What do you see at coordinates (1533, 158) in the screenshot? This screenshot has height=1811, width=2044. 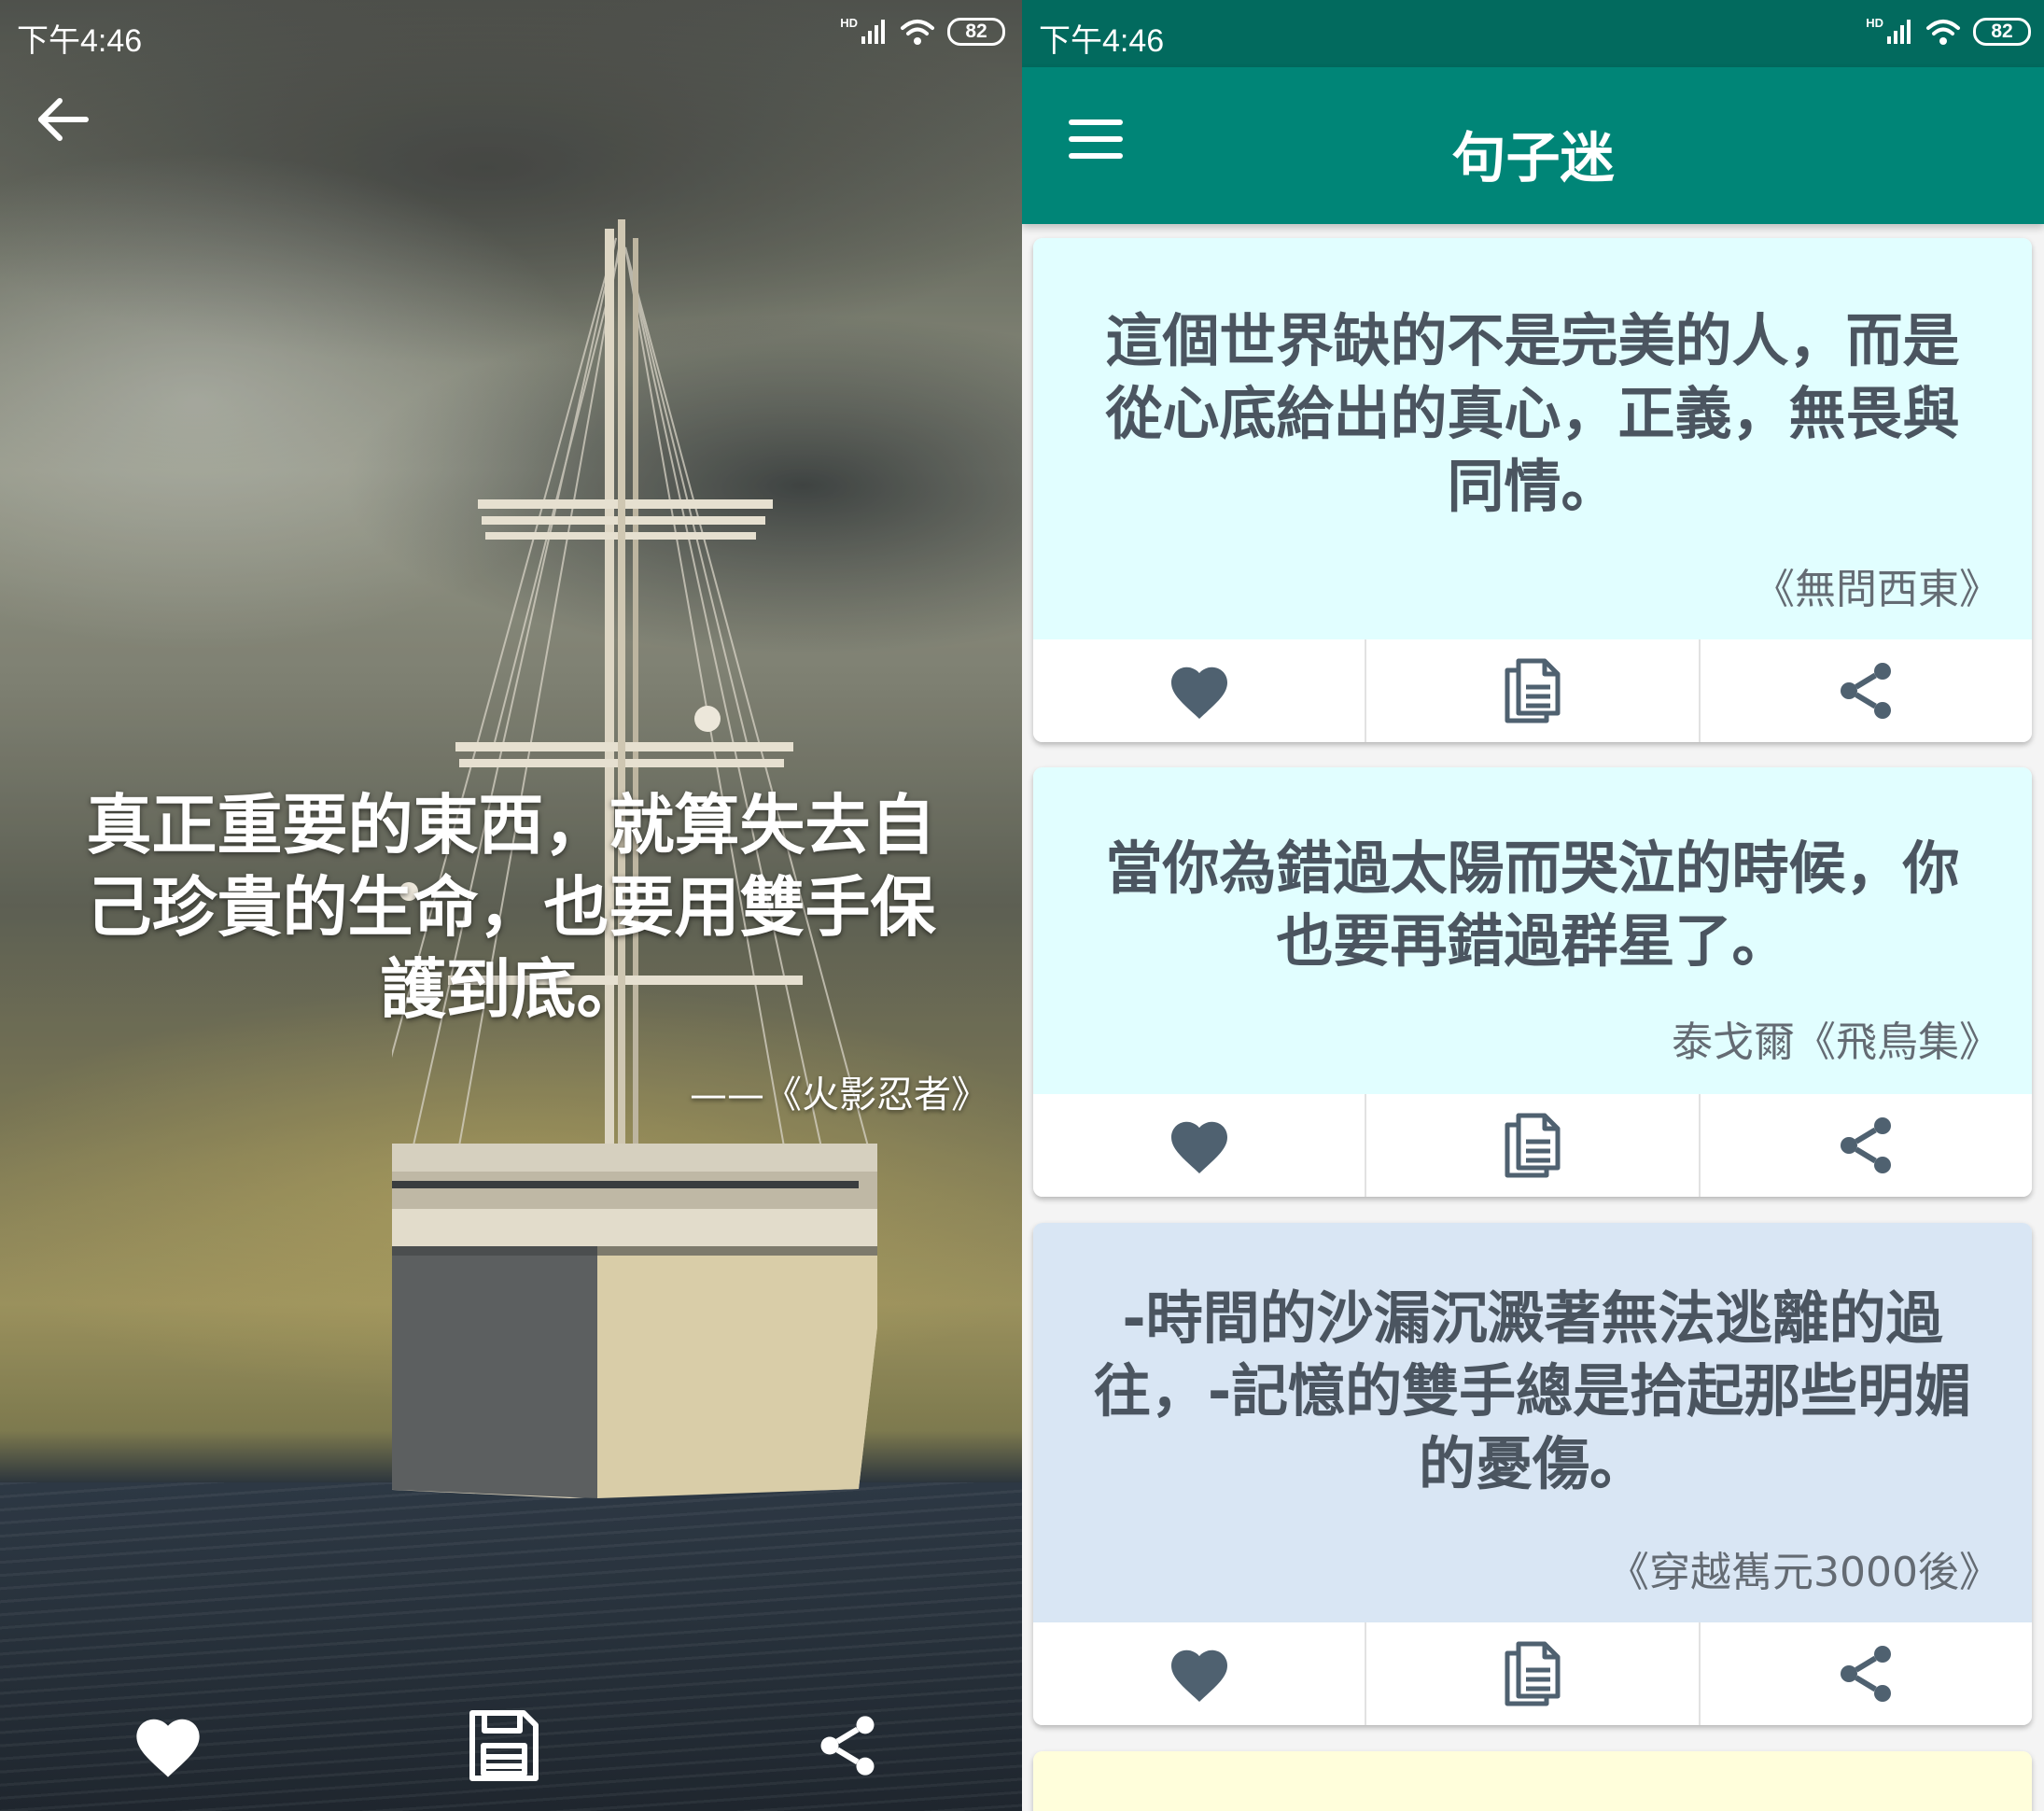 I see `app-title: 句子迷` at bounding box center [1533, 158].